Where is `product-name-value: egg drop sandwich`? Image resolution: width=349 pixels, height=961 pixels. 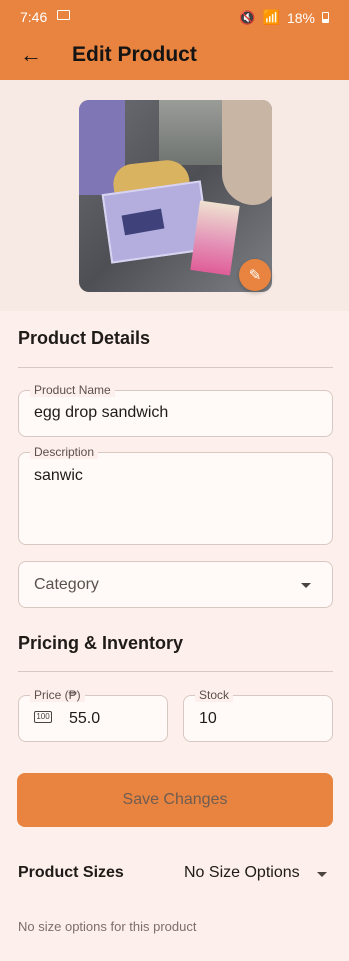
product-name-value: egg drop sandwich is located at coordinates (101, 413).